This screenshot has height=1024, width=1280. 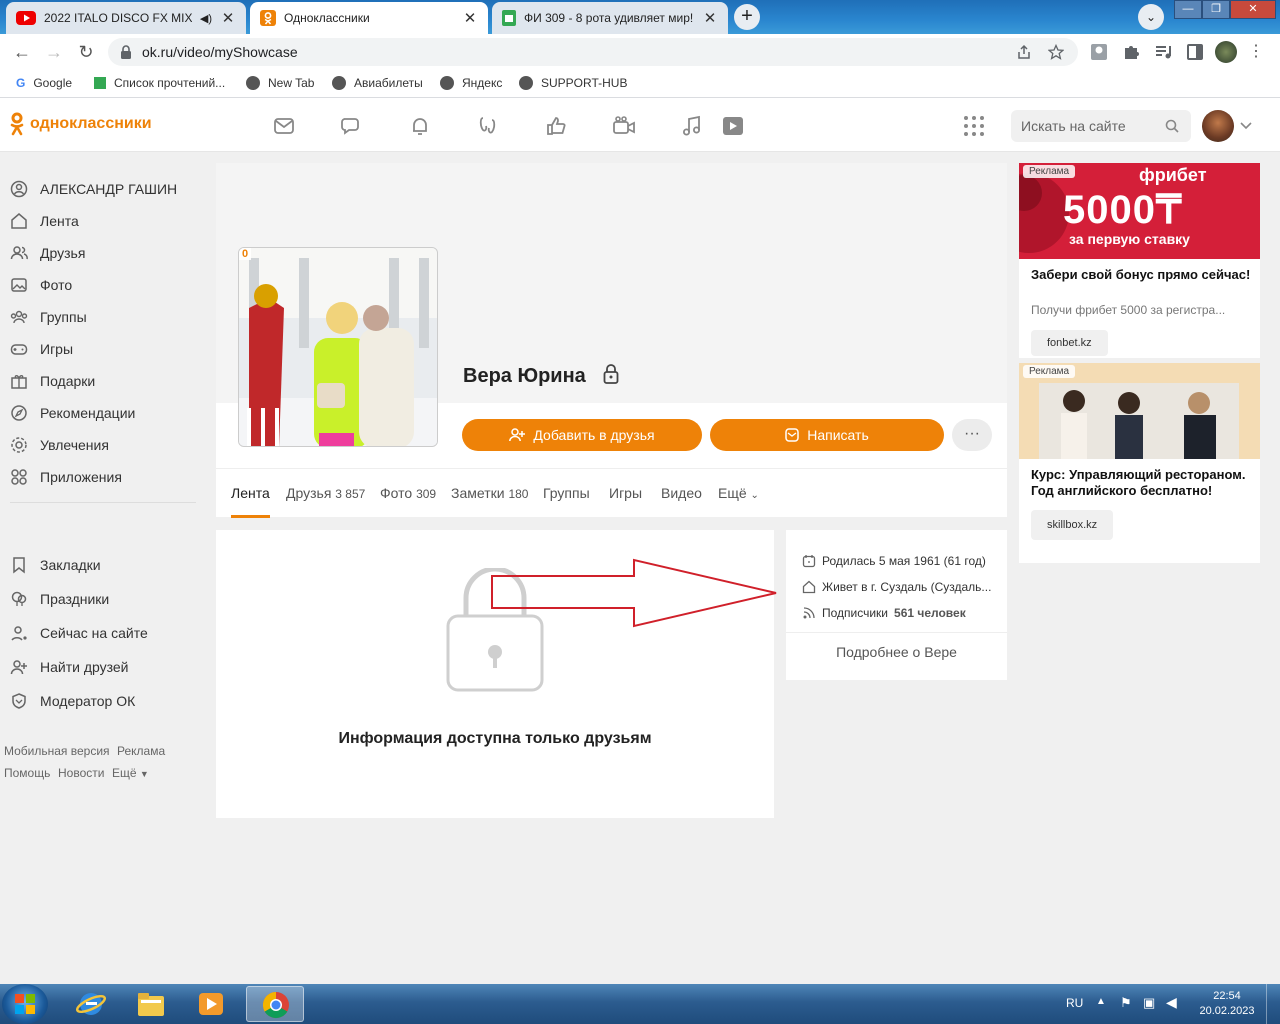 I want to click on sidebar-item-feed: Лента, so click(x=44, y=221).